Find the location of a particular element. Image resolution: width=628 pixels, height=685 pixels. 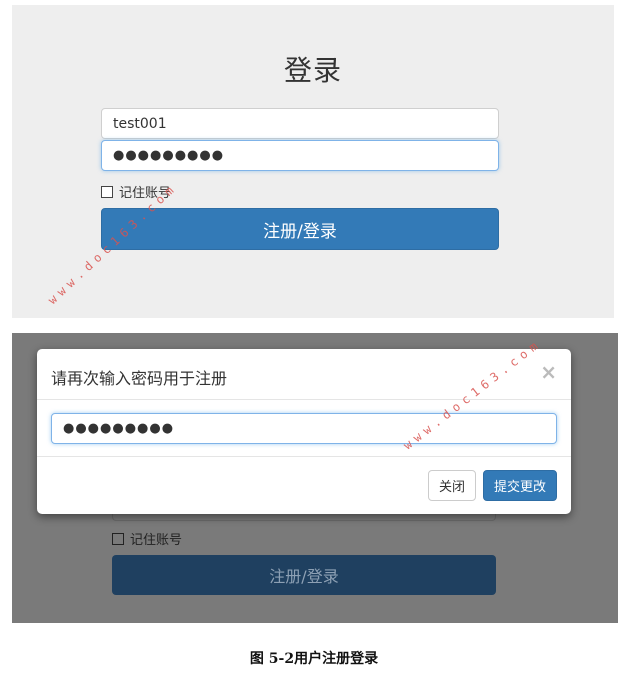

register-login-button: 注册/登录 is located at coordinates (300, 229).